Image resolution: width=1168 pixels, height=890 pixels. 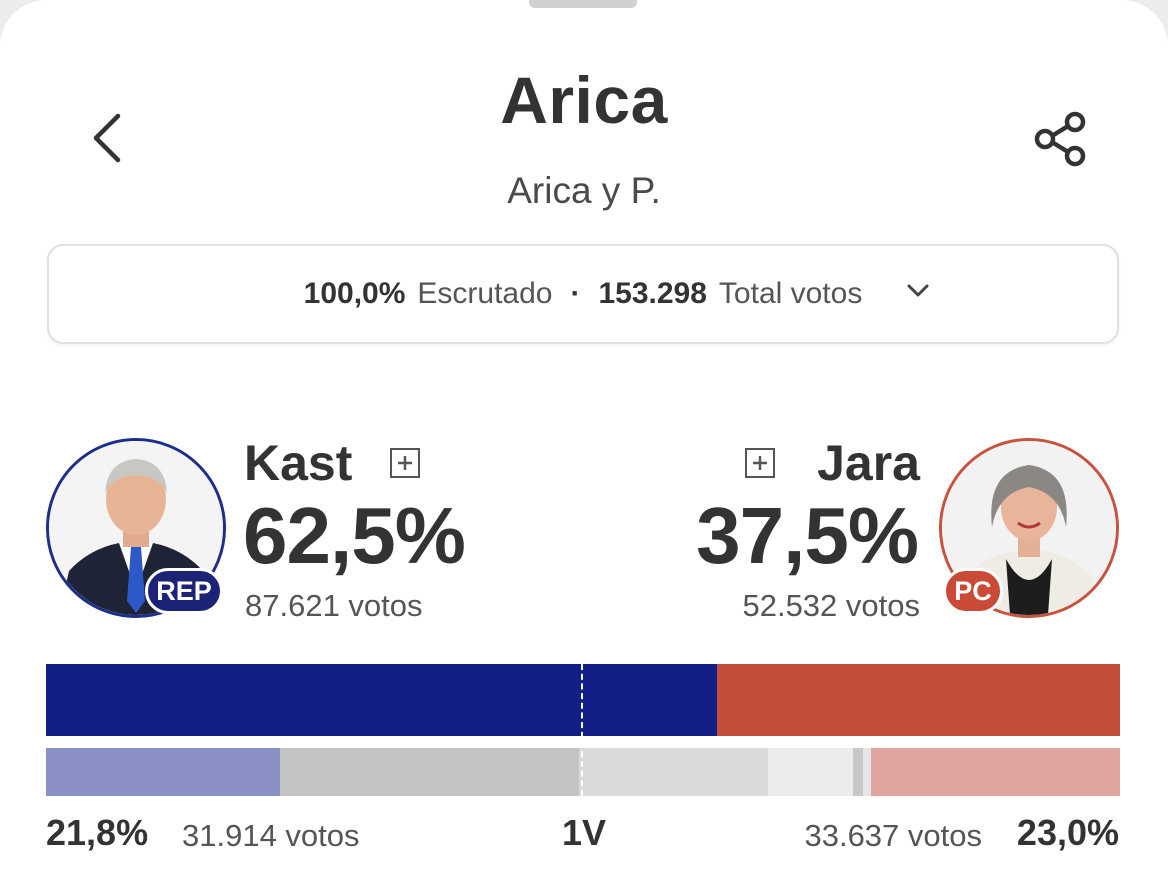 I want to click on first-round-right-votes: 33.637 votos, so click(x=893, y=835).